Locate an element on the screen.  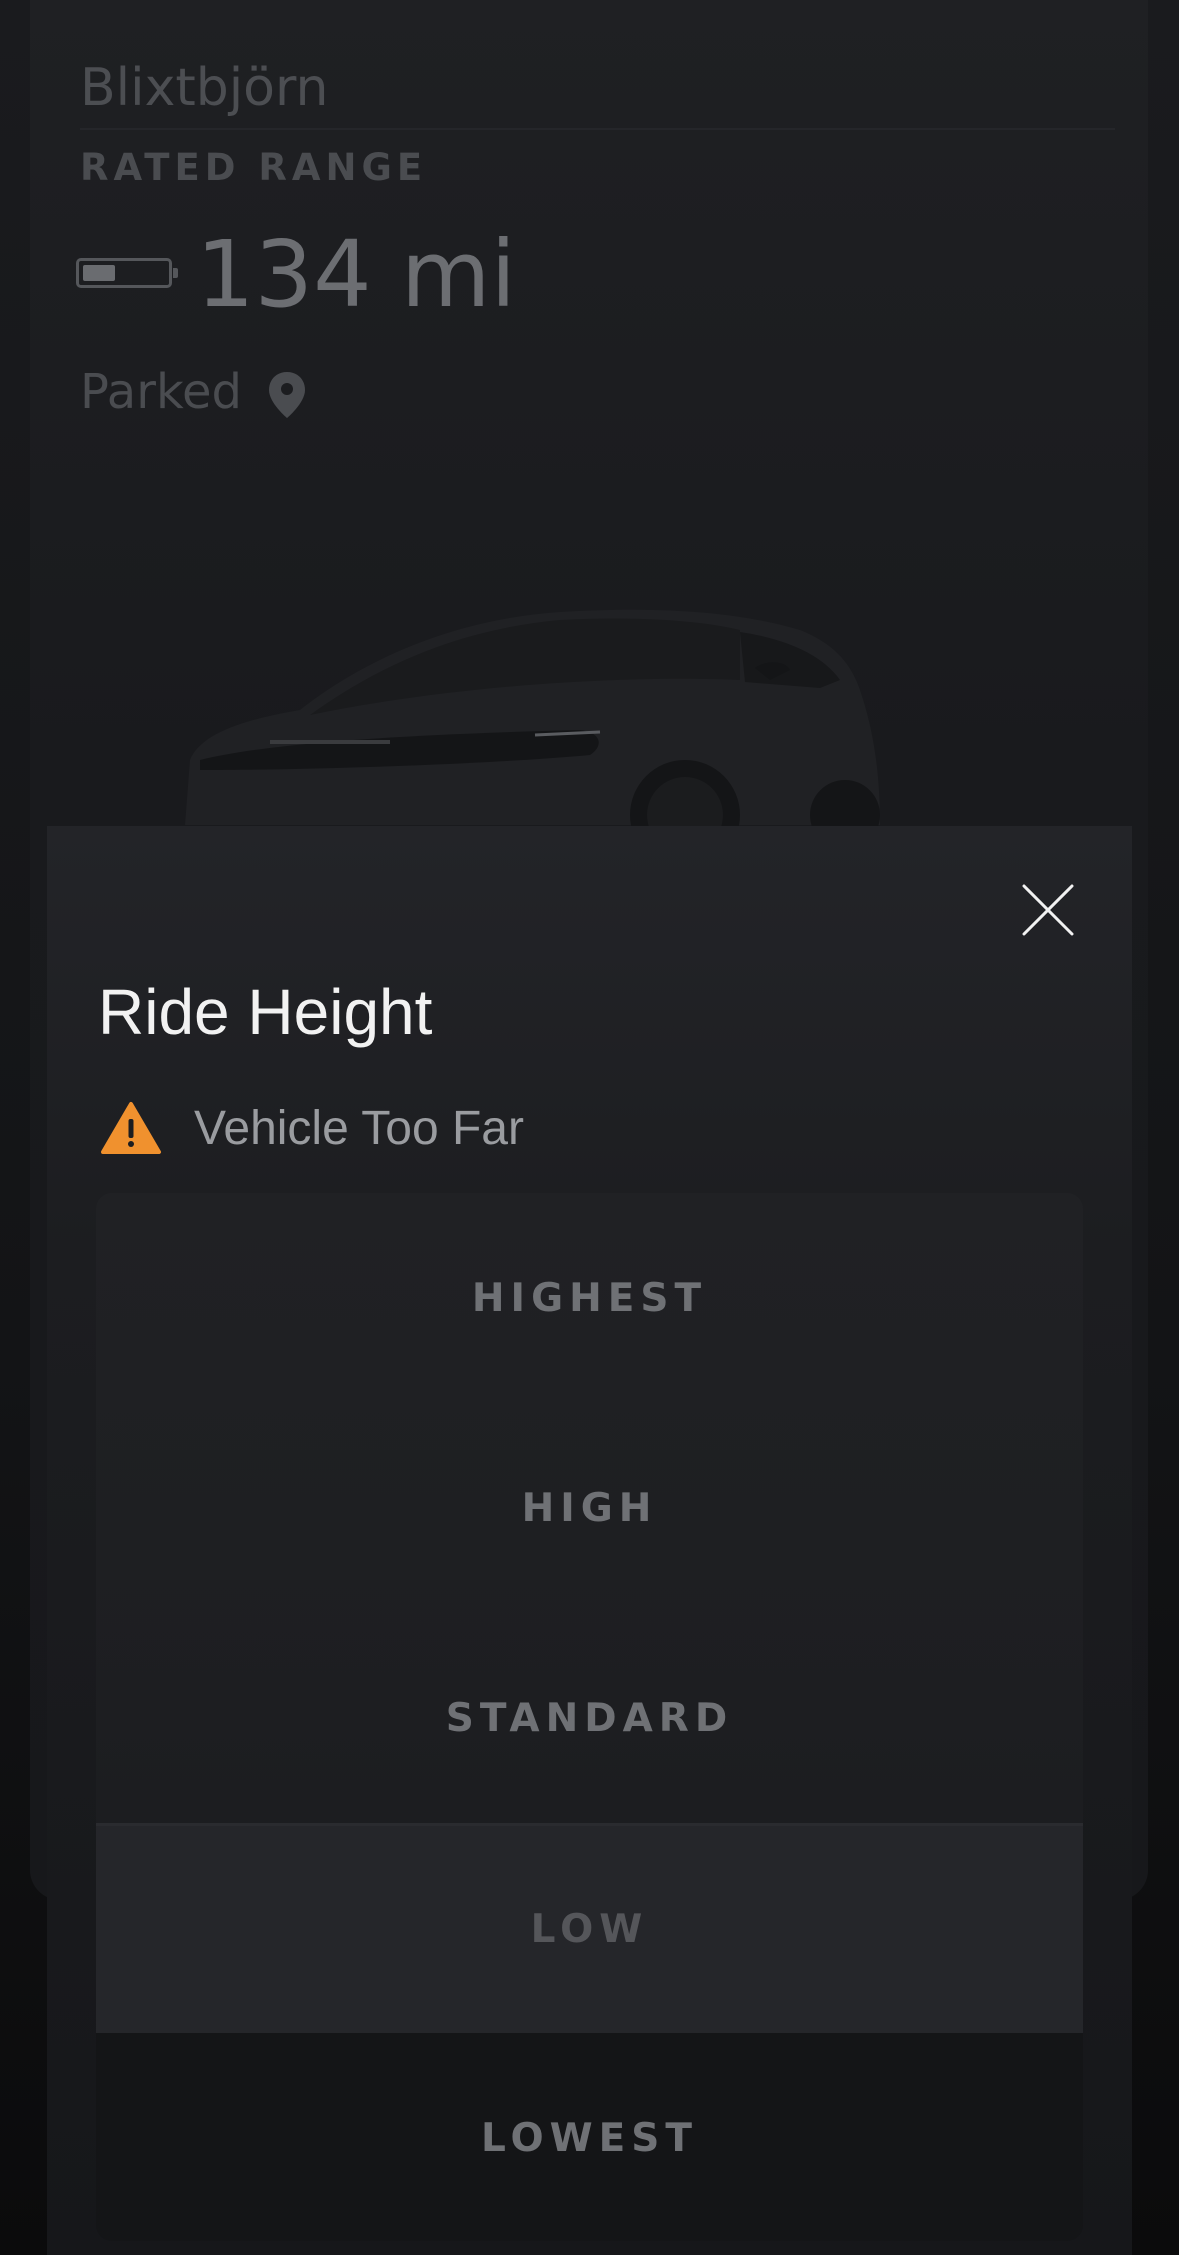
rated-range-value: 134 mi is located at coordinates (356, 274).